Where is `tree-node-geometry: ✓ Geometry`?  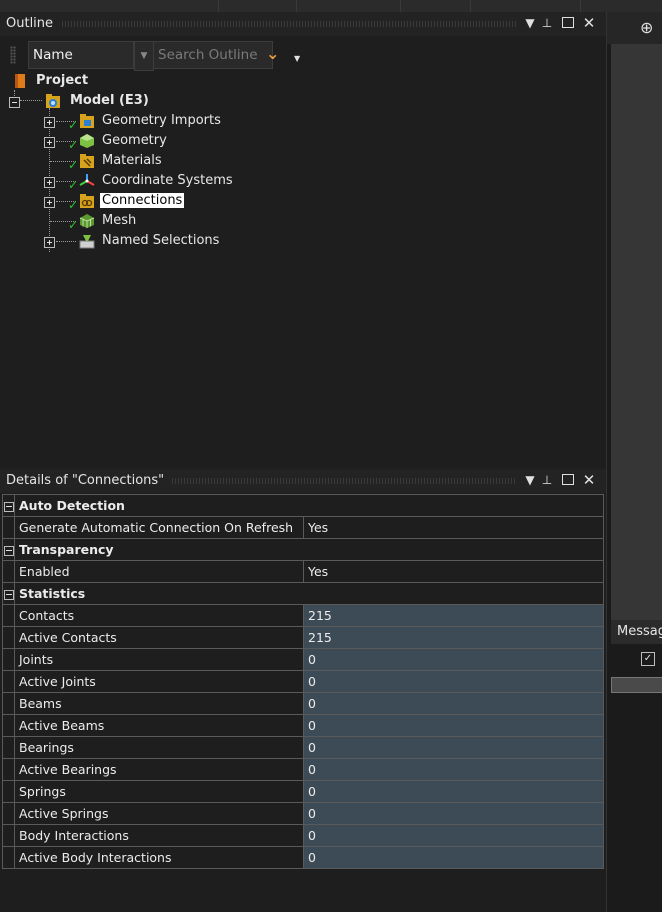
tree-node-geometry: ✓ Geometry is located at coordinates (150, 142).